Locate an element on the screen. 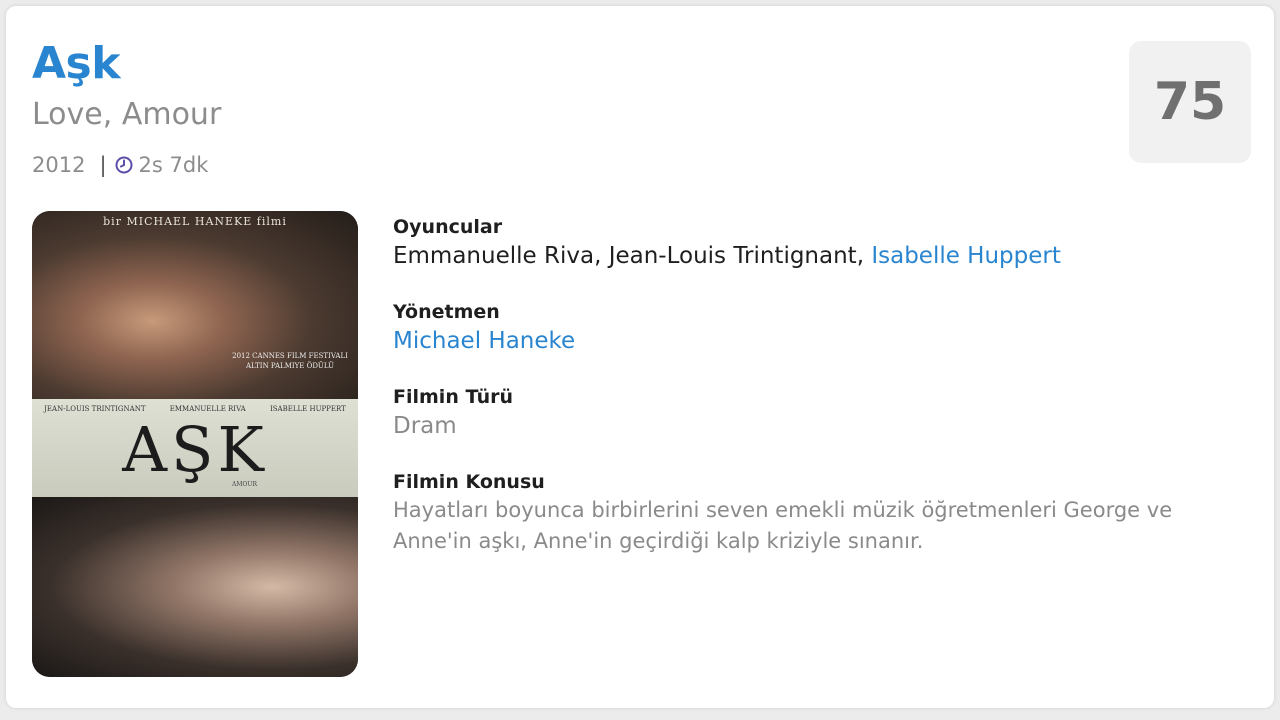 The height and width of the screenshot is (720, 1280). plot-label: Filmin Konusu is located at coordinates (469, 482).